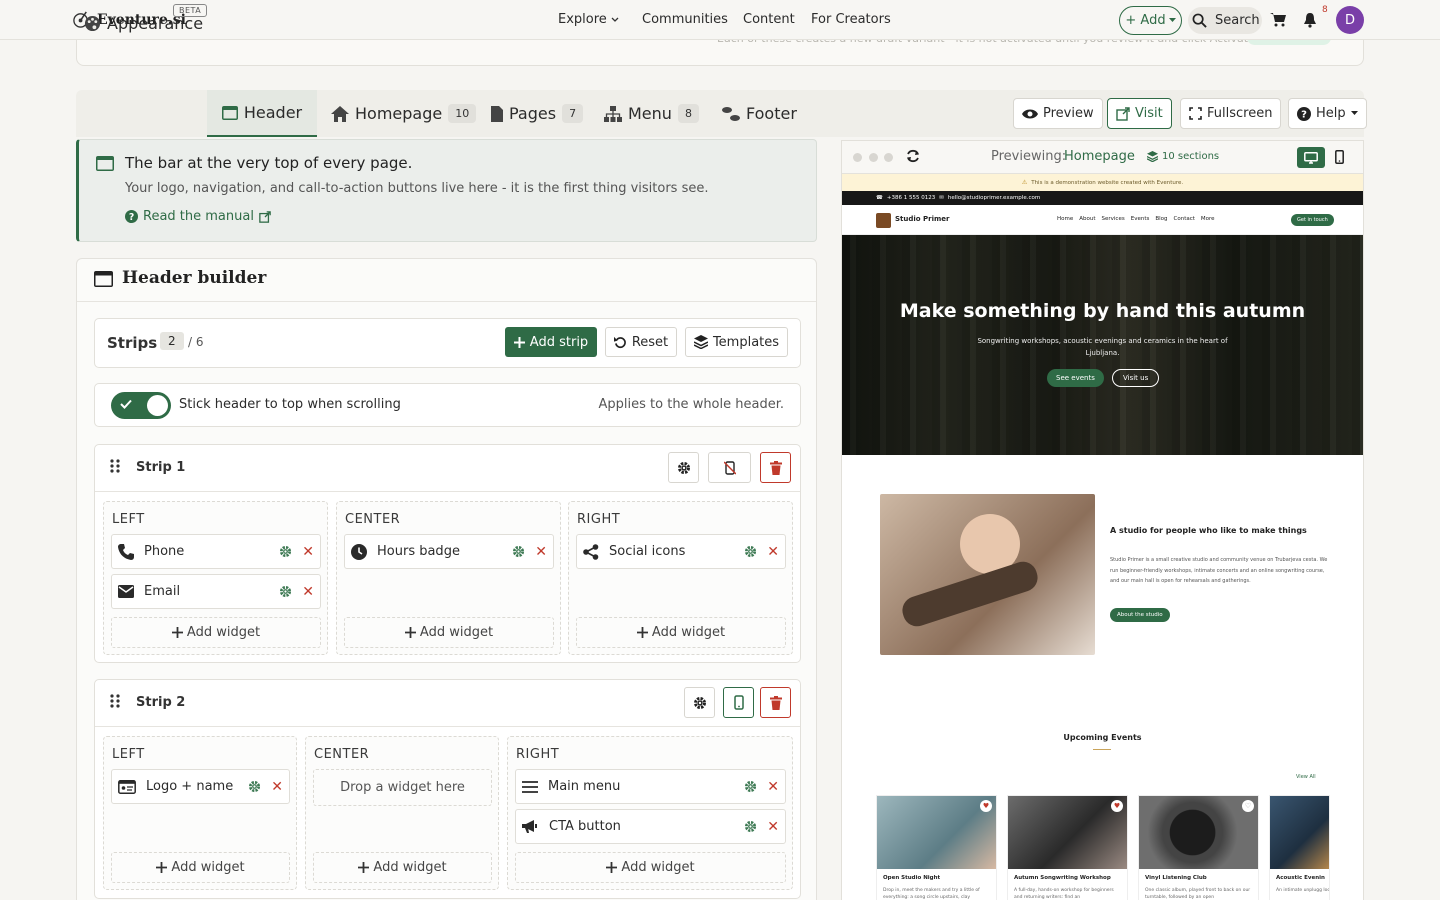 The width and height of the screenshot is (1440, 900). I want to click on fullscreen-button: Fullscreen, so click(1231, 113).